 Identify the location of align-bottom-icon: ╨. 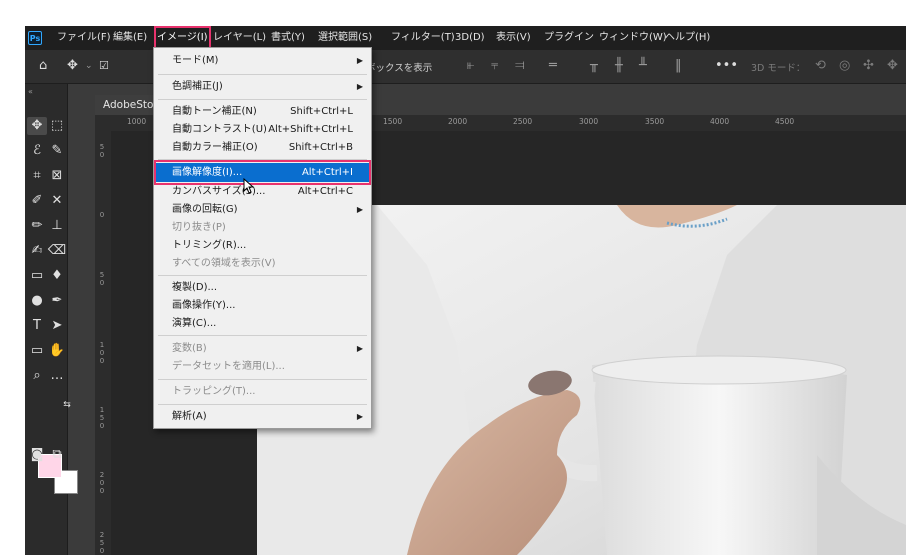
(643, 66).